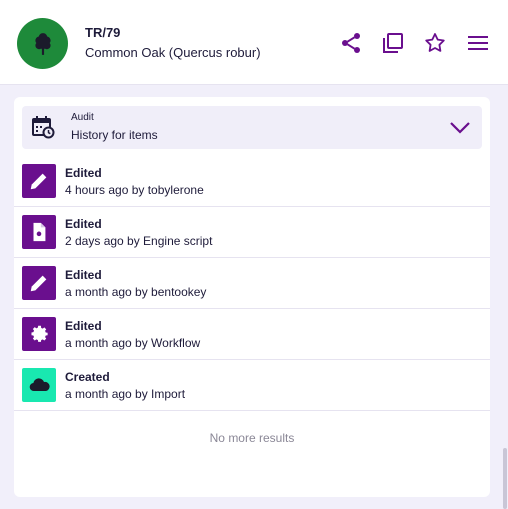 Image resolution: width=508 pixels, height=509 pixels. What do you see at coordinates (125, 394) in the screenshot?
I see `history-detail: a month ago by Import` at bounding box center [125, 394].